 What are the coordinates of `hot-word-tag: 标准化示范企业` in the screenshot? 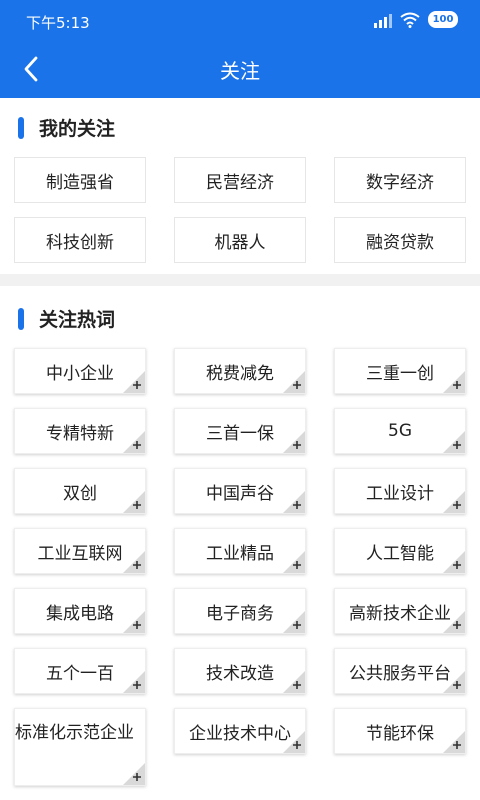 It's located at (80, 747).